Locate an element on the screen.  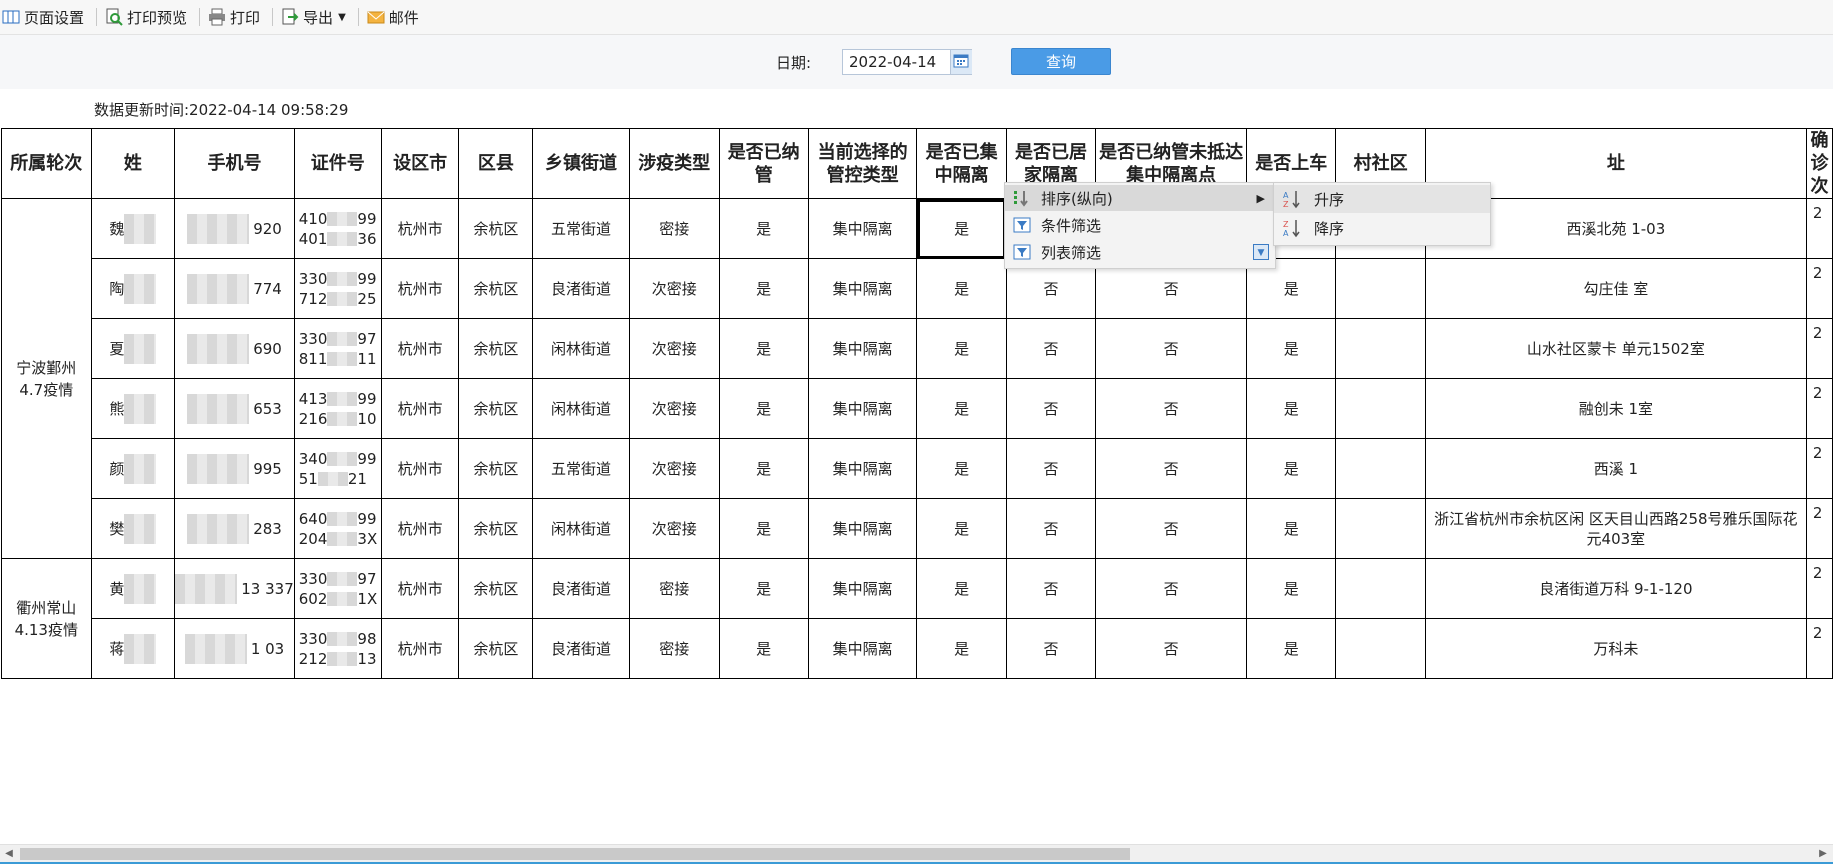
cell-name: 樊 is located at coordinates (133, 528).